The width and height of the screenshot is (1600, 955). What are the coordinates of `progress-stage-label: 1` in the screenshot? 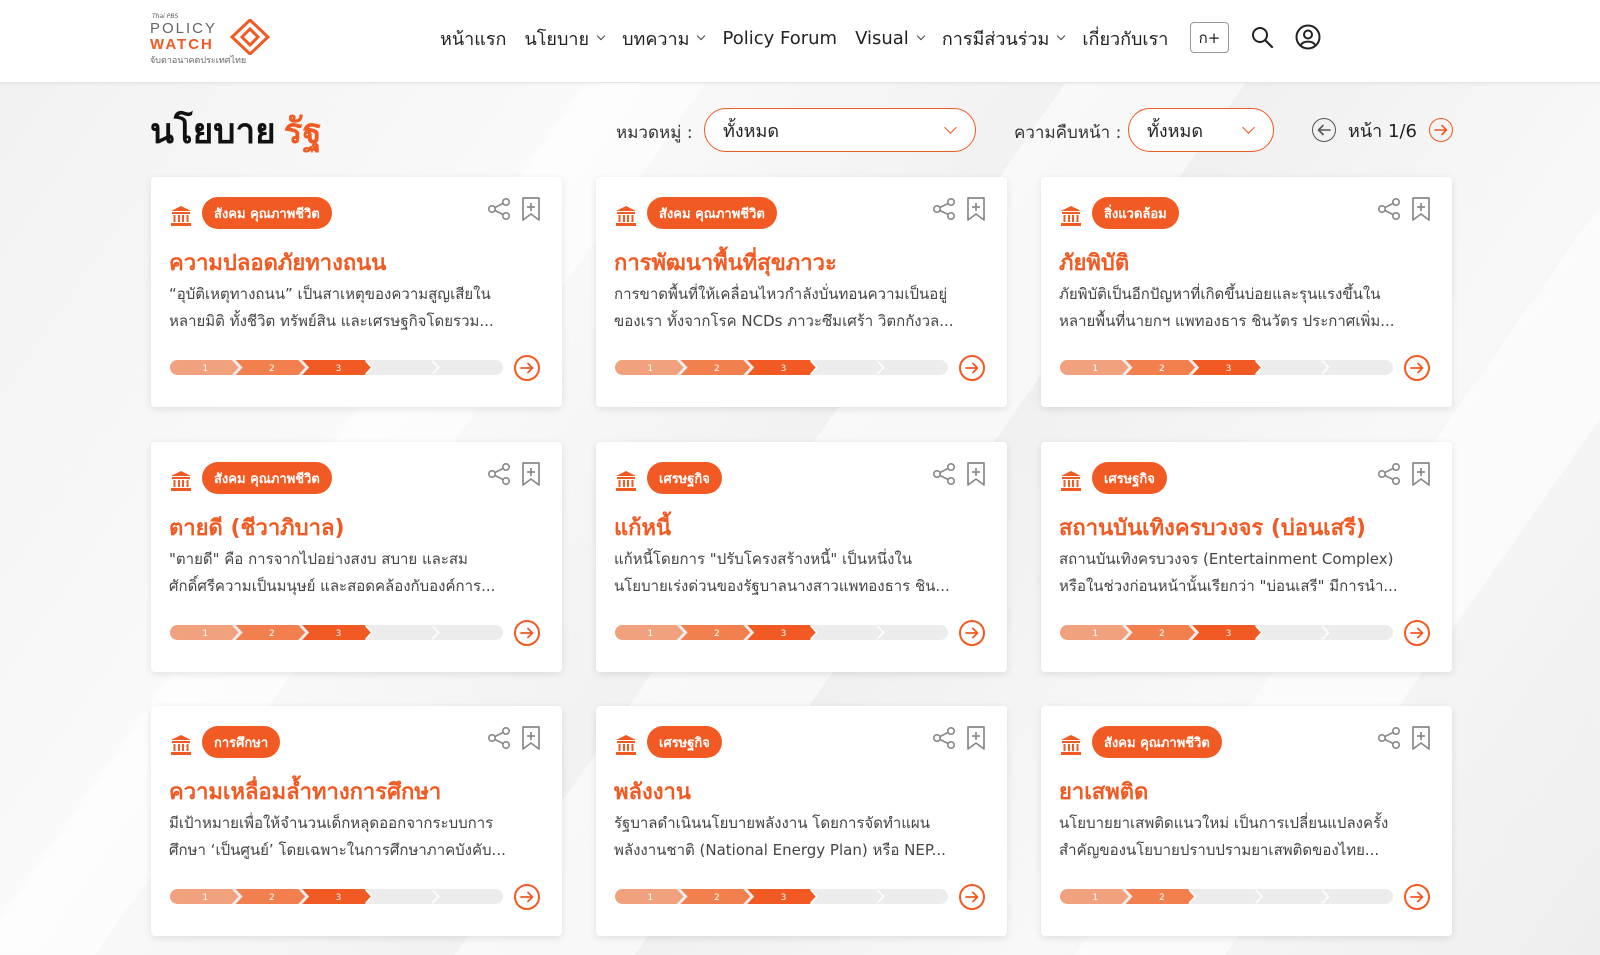 It's located at (205, 369).